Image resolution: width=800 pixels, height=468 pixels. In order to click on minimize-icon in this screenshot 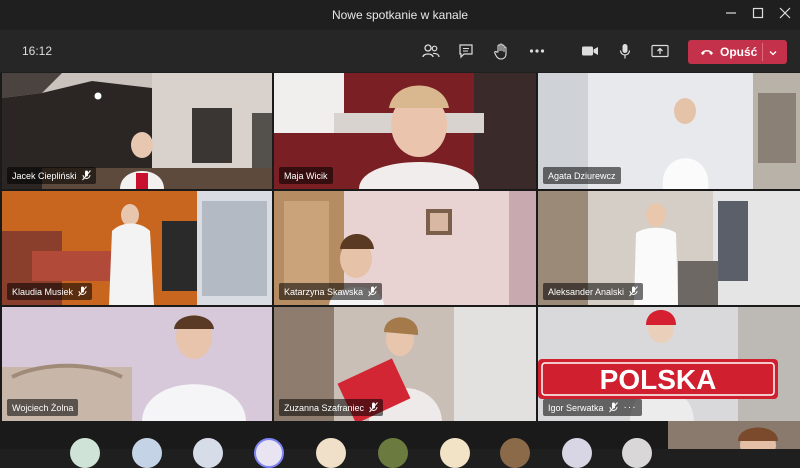, I will do `click(731, 15)`.